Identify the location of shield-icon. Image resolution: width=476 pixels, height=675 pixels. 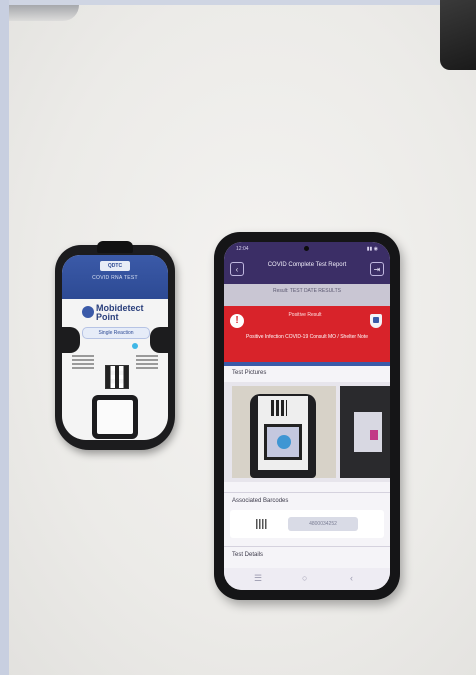
(376, 321).